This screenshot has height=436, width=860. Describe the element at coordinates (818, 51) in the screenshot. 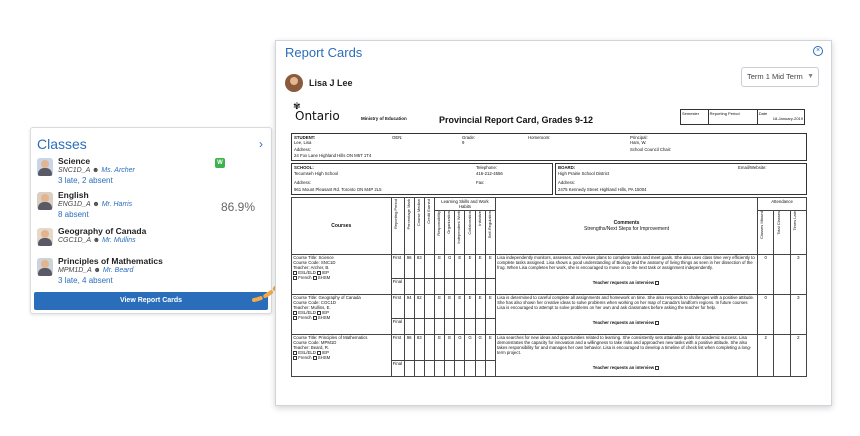

I see `close-icon: ×` at that location.